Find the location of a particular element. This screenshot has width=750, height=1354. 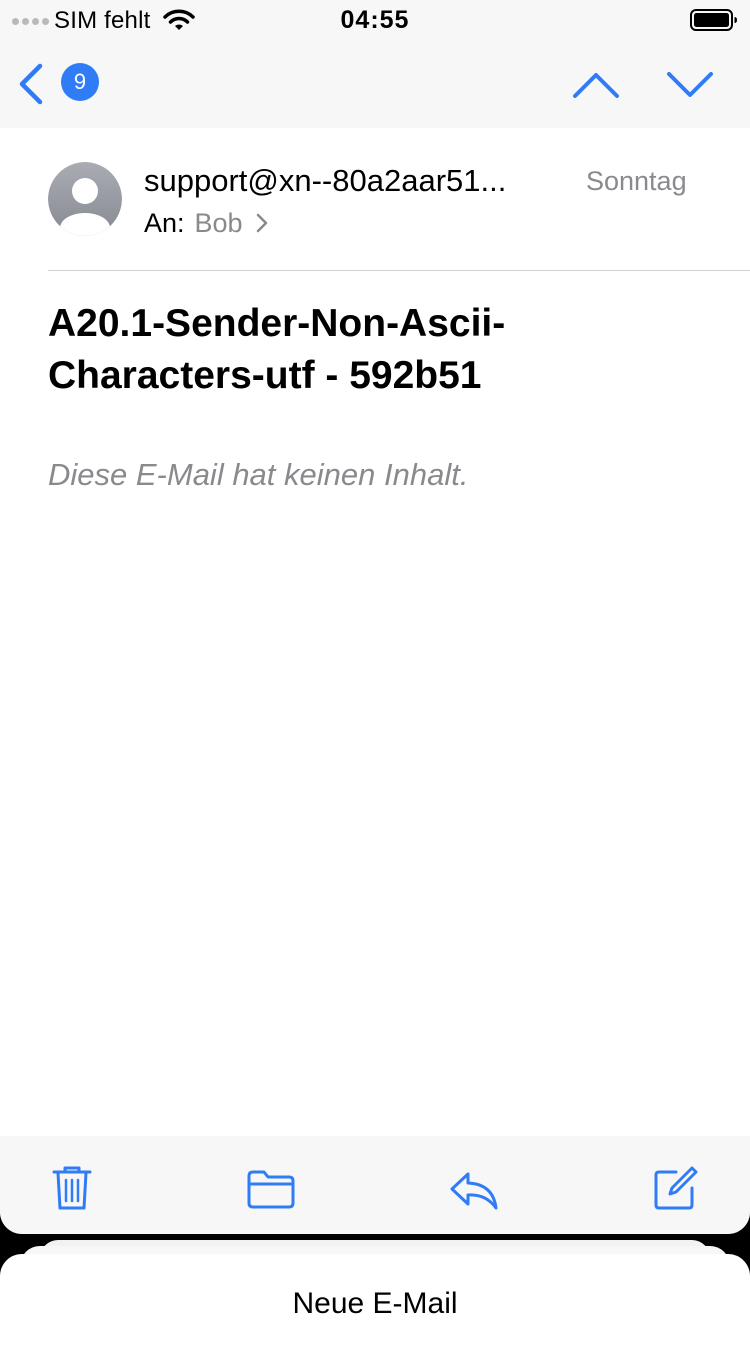

chevron-down-icon is located at coordinates (690, 85).